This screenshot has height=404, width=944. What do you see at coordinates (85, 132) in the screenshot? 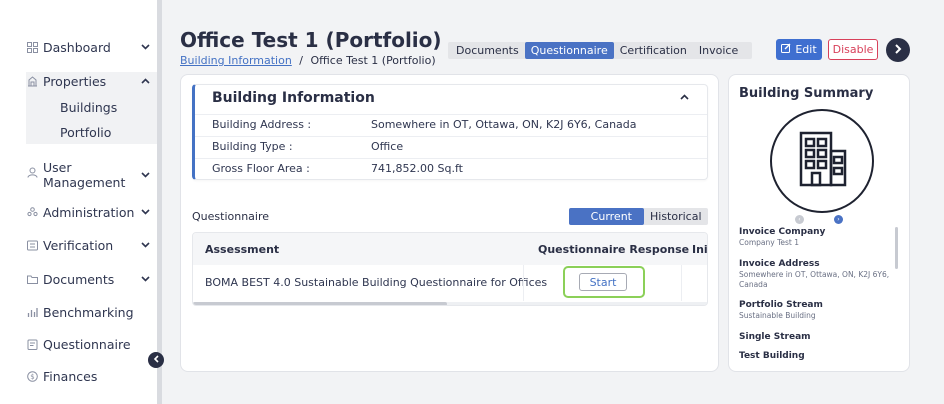
I see `sidebar-subitem-portfolio: Portfolio` at bounding box center [85, 132].